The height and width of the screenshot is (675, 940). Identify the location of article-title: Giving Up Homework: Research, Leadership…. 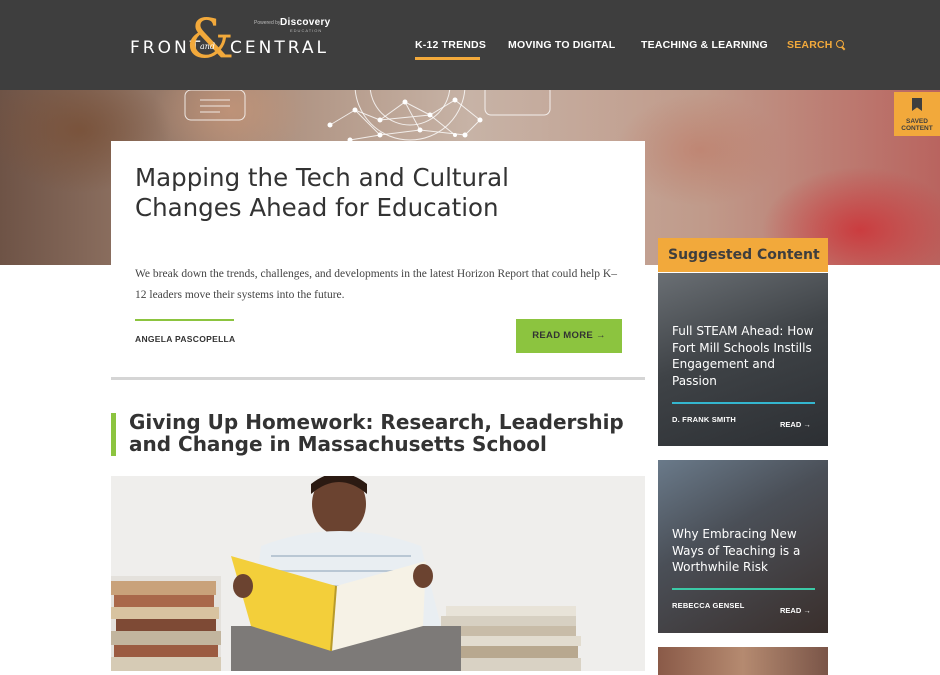
(389, 433).